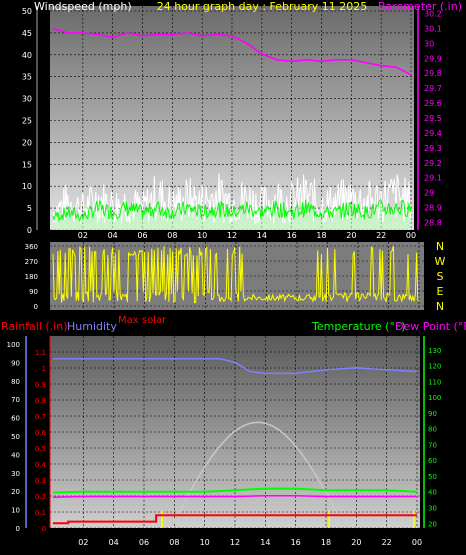 The width and height of the screenshot is (466, 555). What do you see at coordinates (434, 351) in the screenshot?
I see `temperature-tick-label: 130` at bounding box center [434, 351].